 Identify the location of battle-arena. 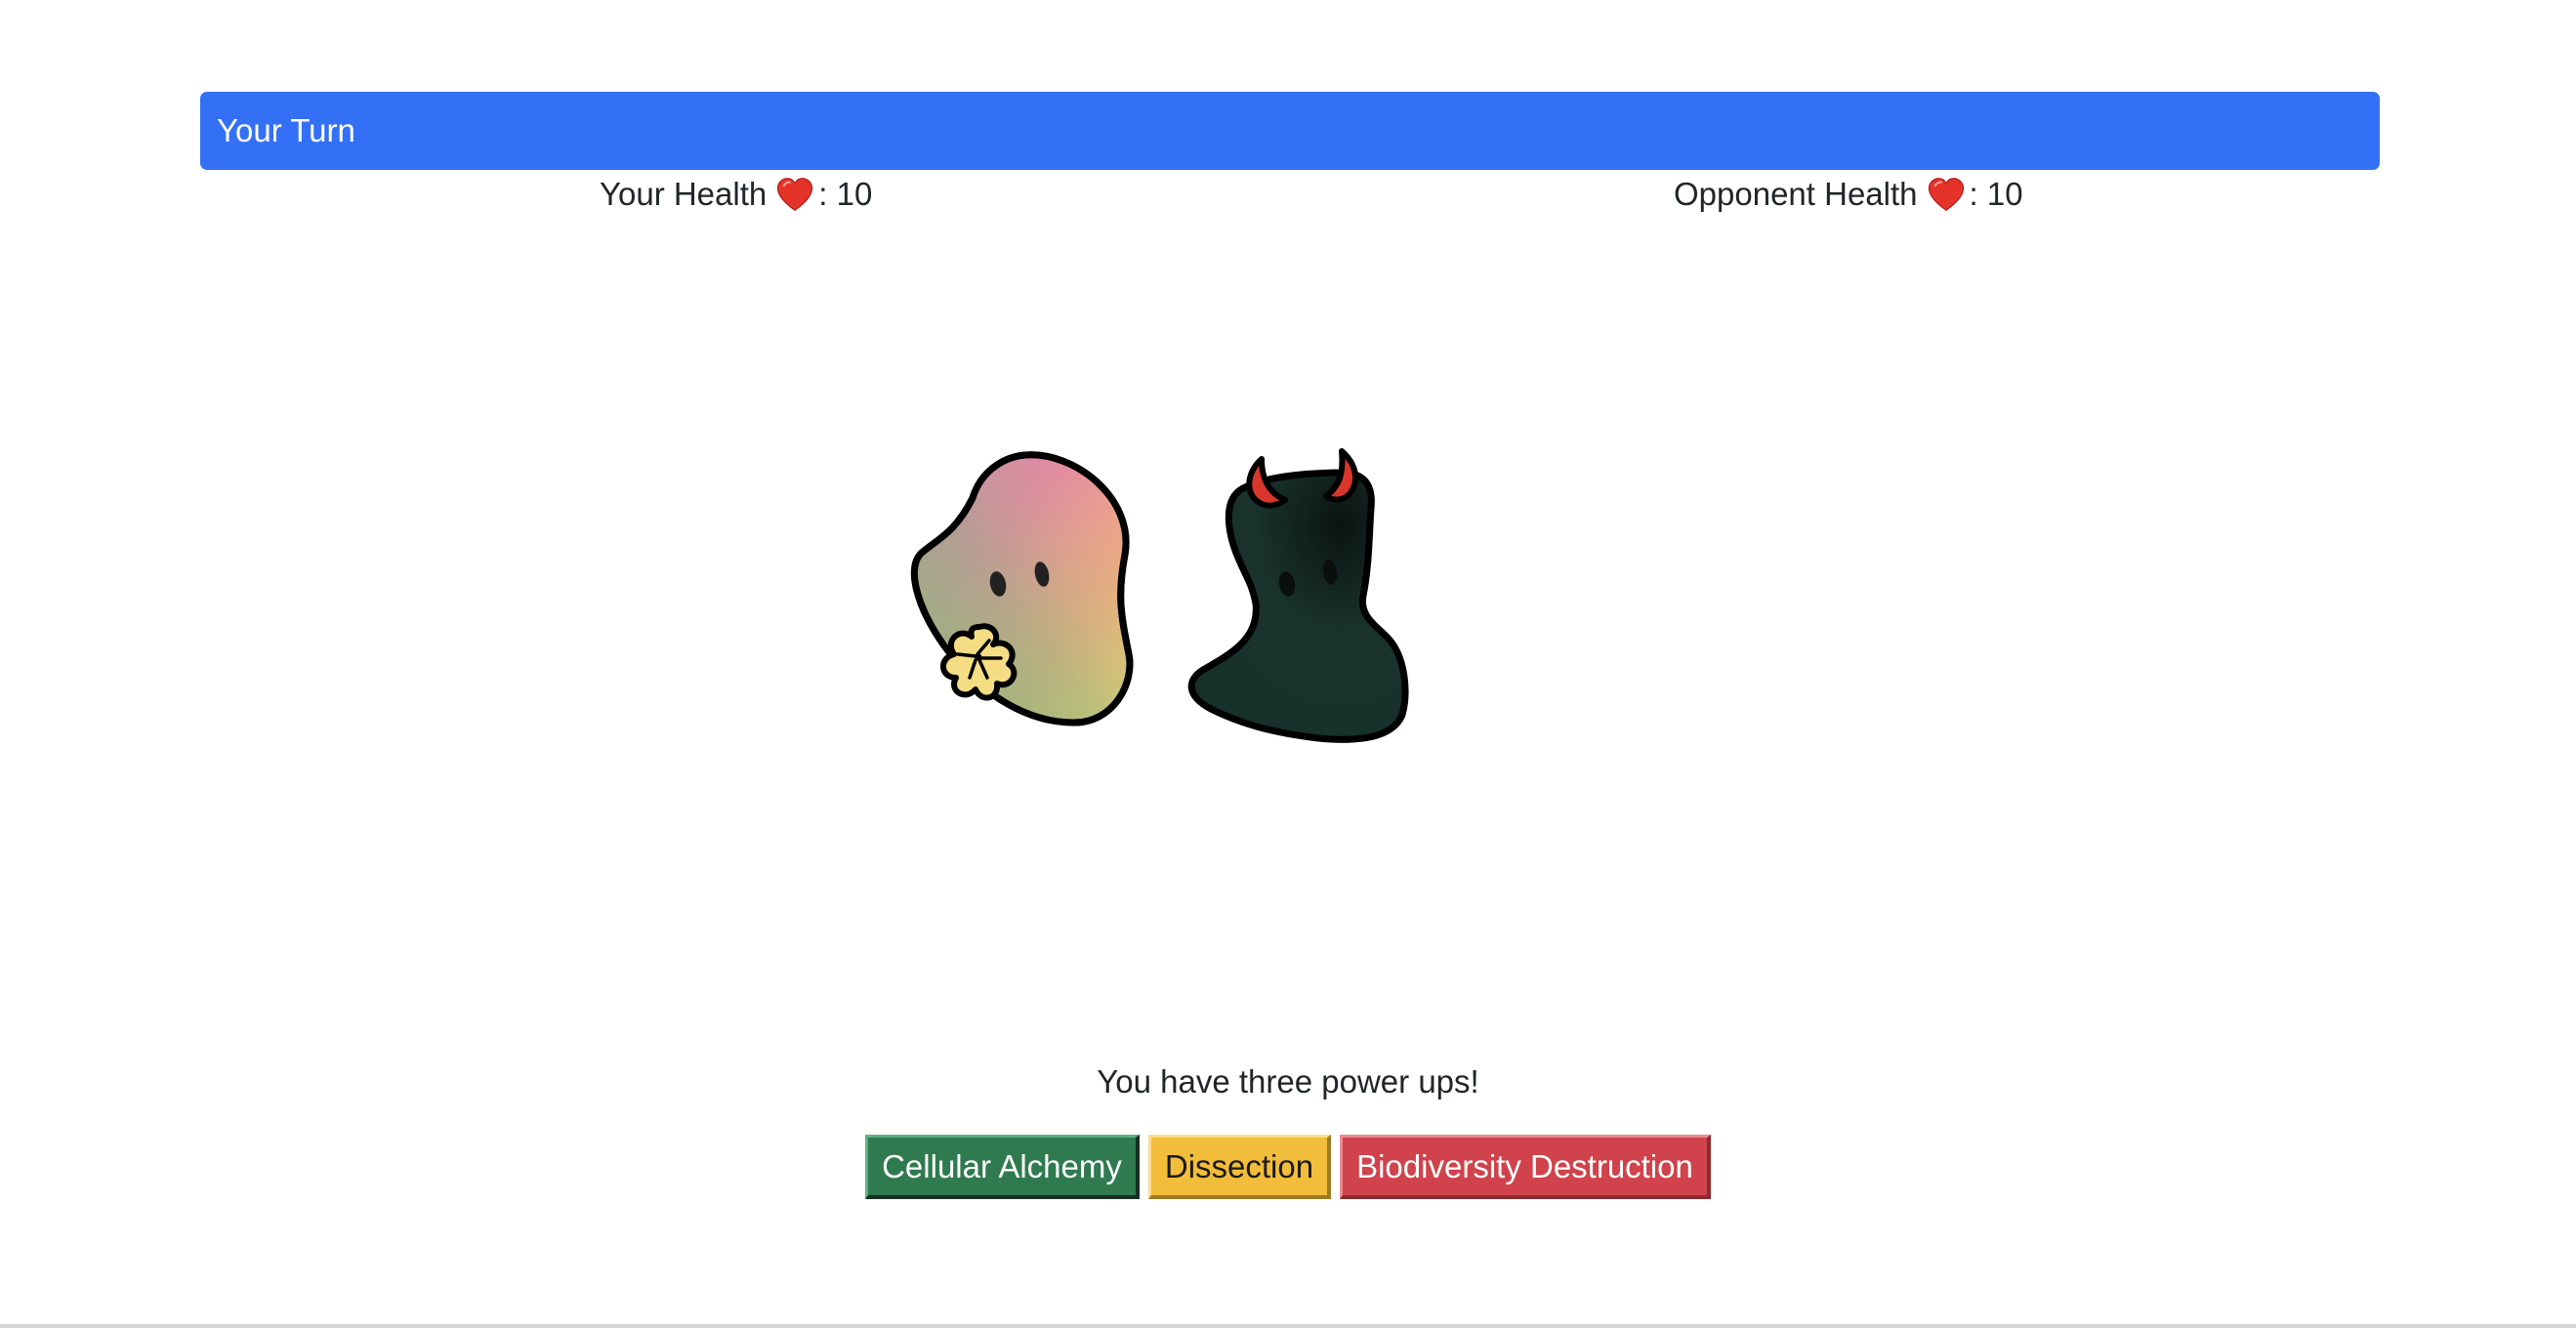
(1159, 595).